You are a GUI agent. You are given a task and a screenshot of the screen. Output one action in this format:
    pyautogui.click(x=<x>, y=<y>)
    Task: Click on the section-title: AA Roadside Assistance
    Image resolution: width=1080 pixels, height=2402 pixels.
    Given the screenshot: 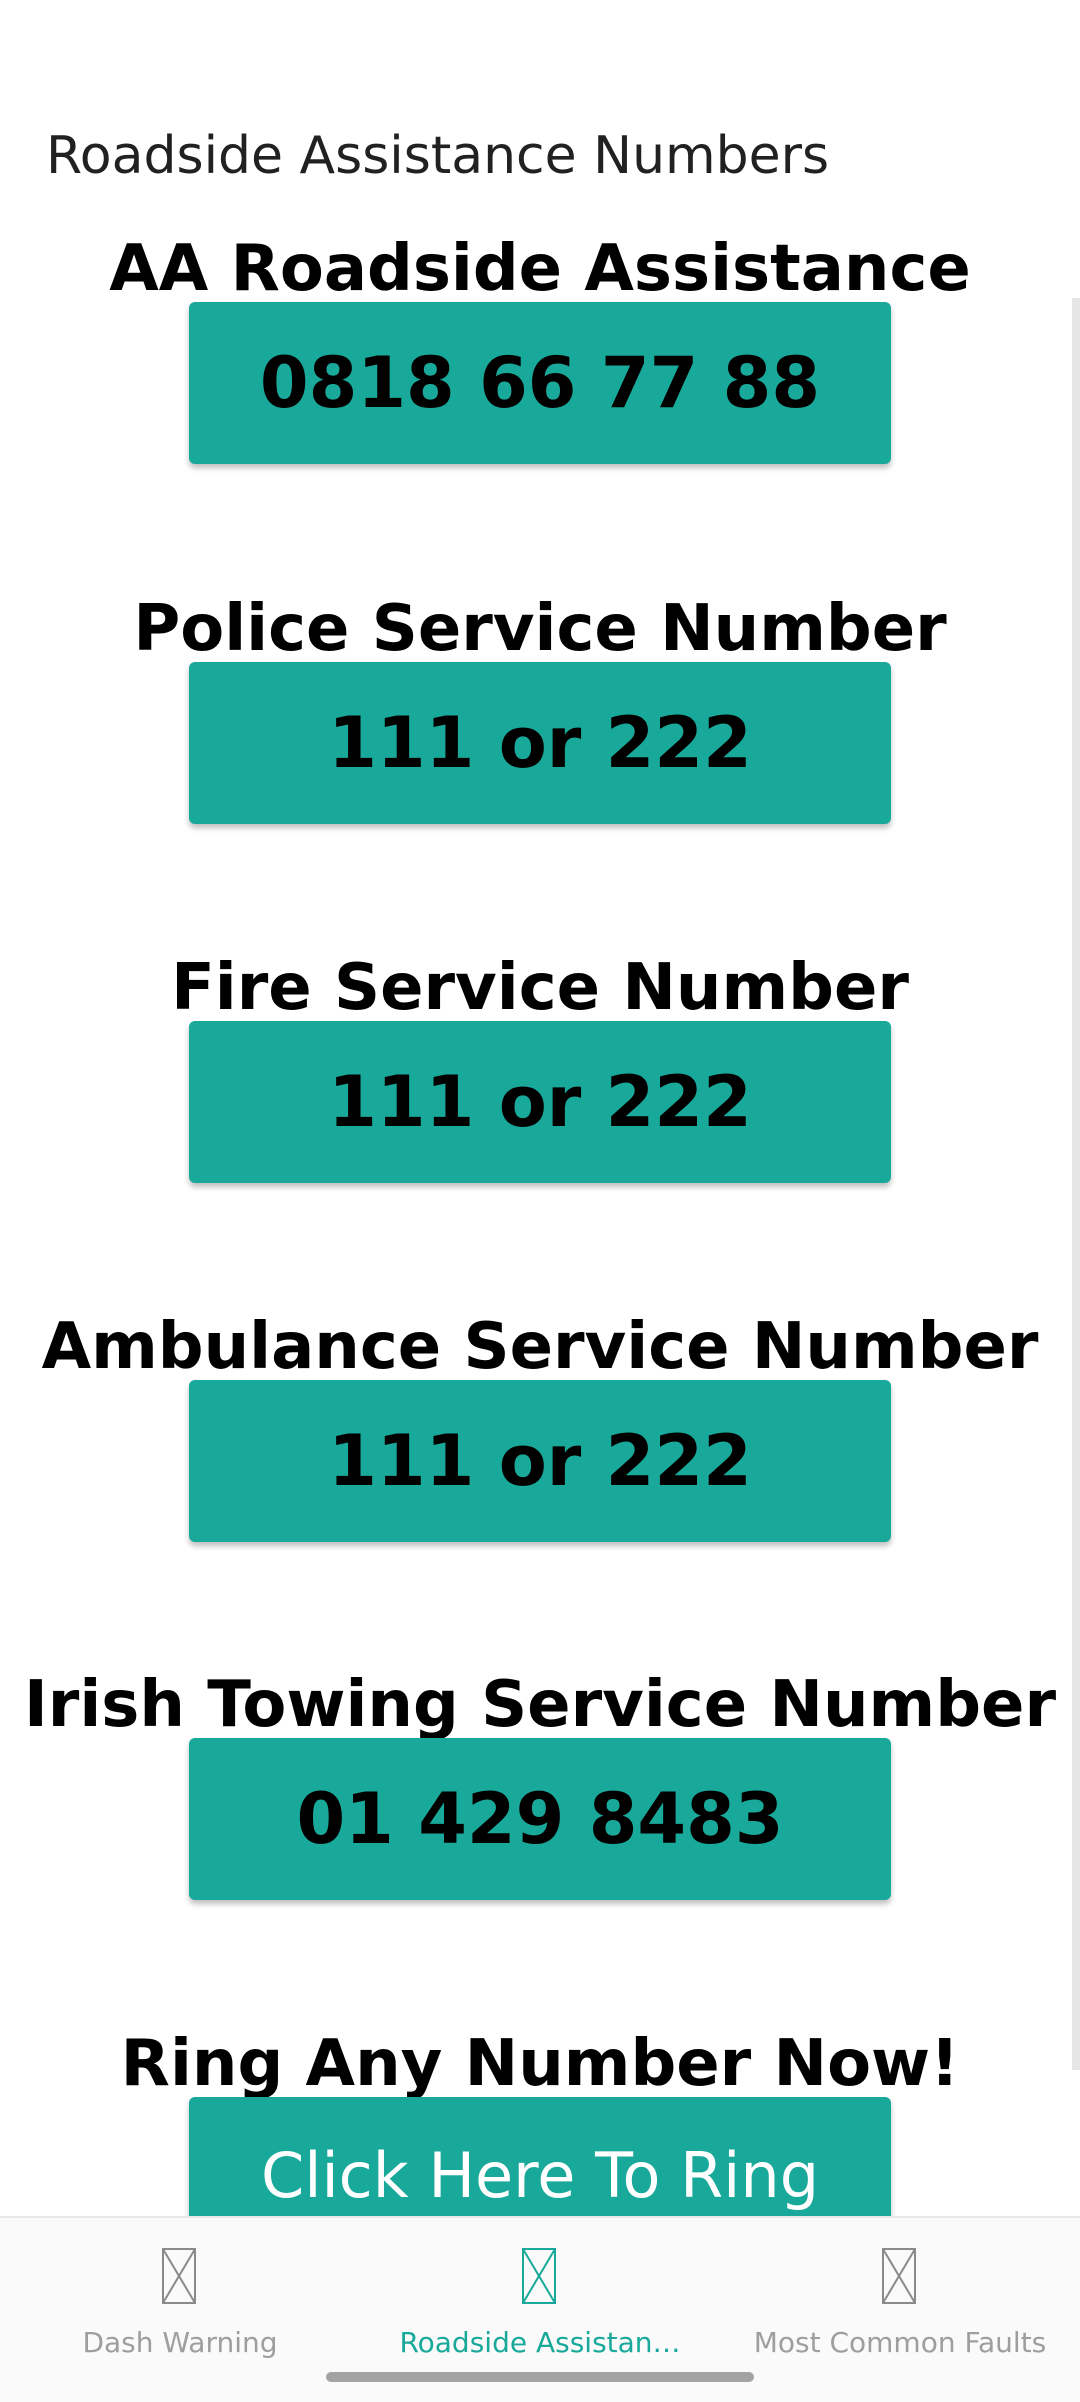 What is the action you would take?
    pyautogui.click(x=540, y=273)
    